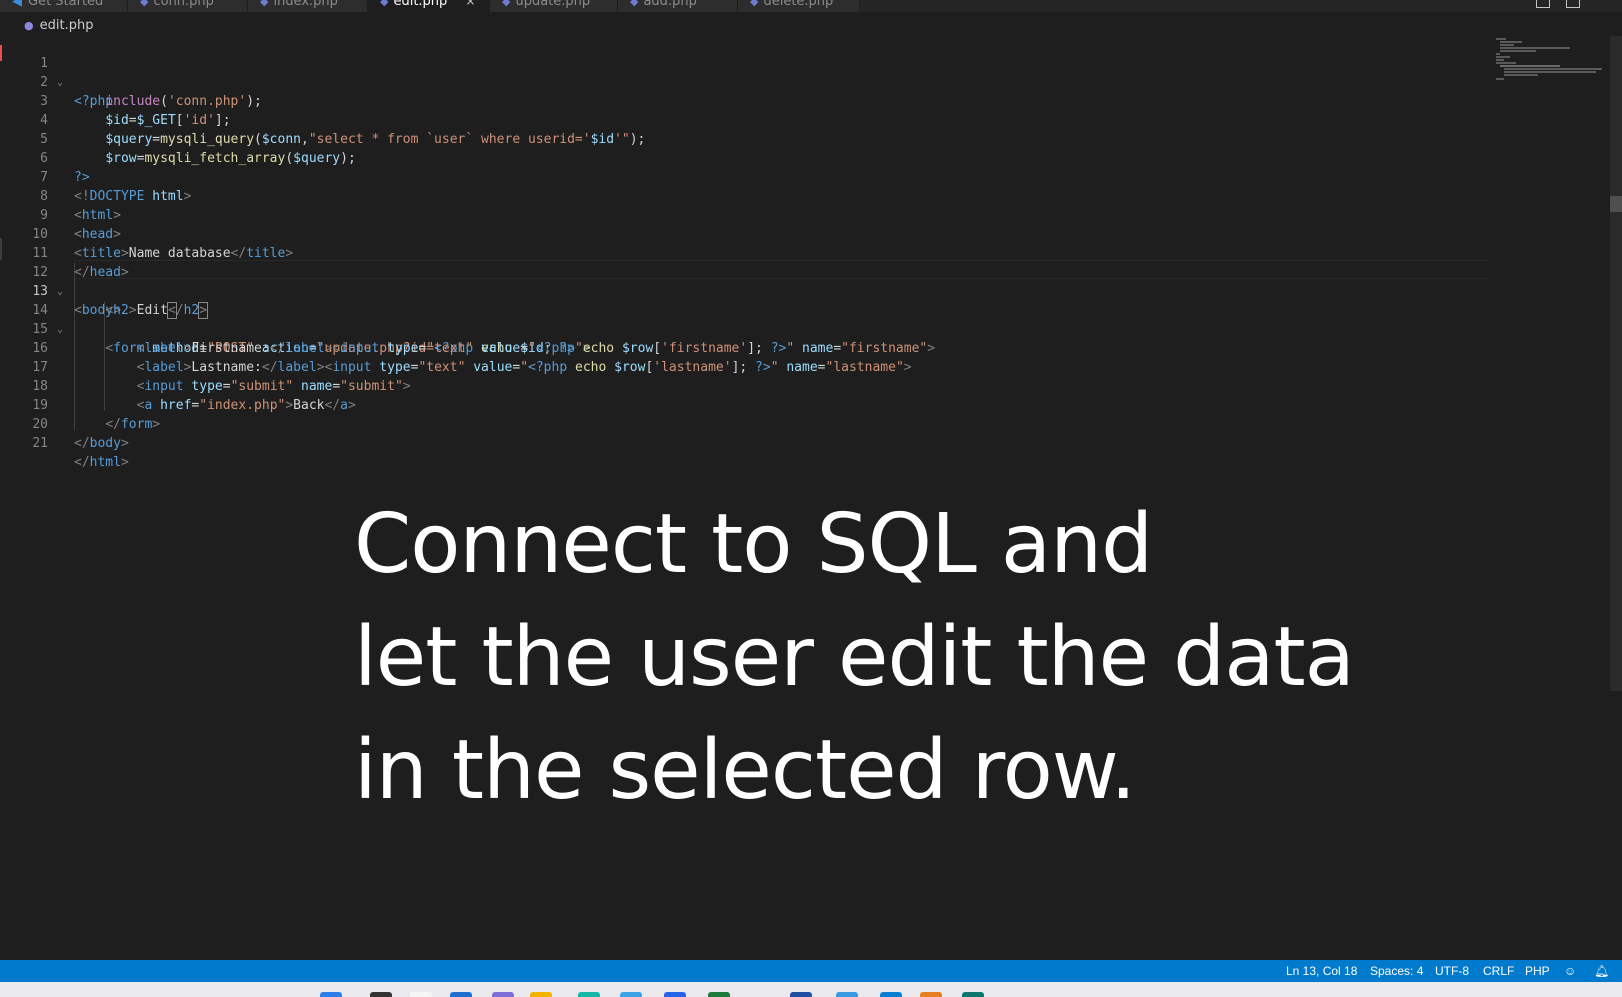  Describe the element at coordinates (811, 989) in the screenshot. I see `taskbar` at that location.